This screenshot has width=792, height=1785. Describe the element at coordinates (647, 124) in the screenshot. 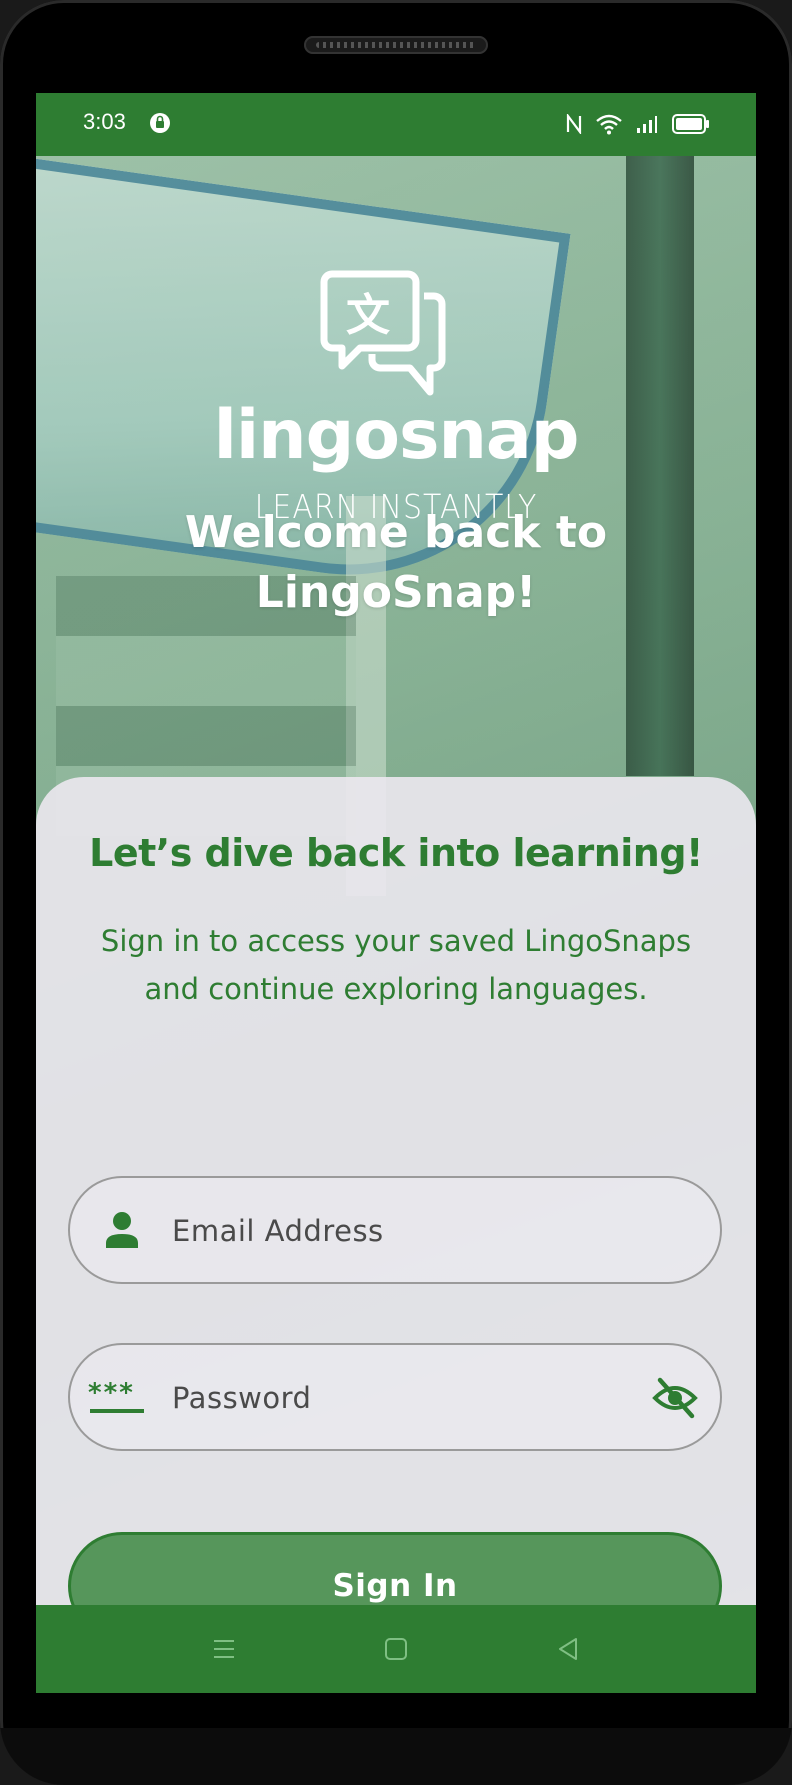

I see `signal-icon` at that location.